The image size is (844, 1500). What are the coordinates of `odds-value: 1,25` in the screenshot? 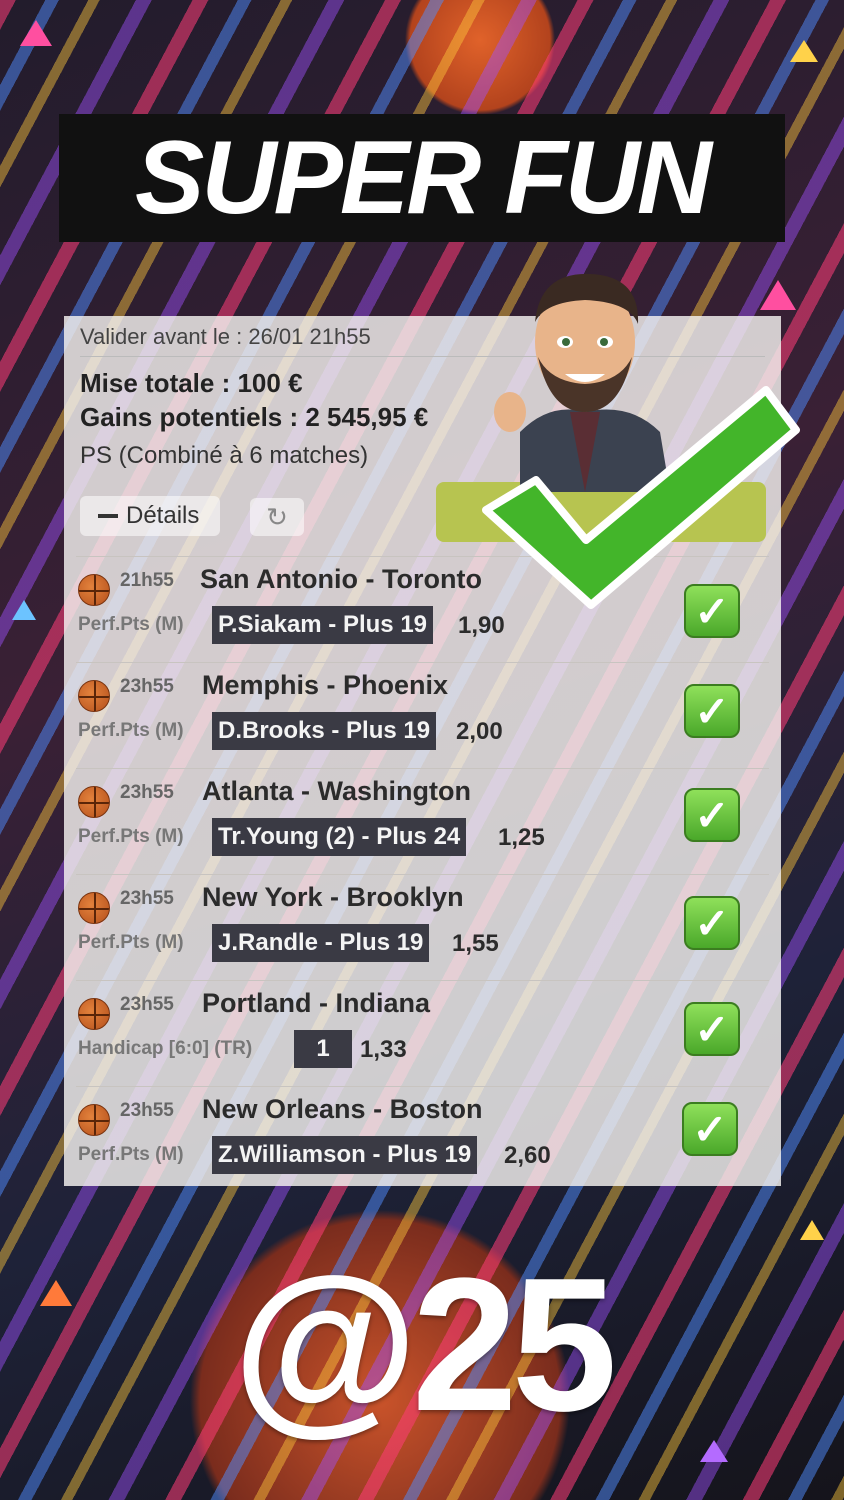 It's located at (521, 837).